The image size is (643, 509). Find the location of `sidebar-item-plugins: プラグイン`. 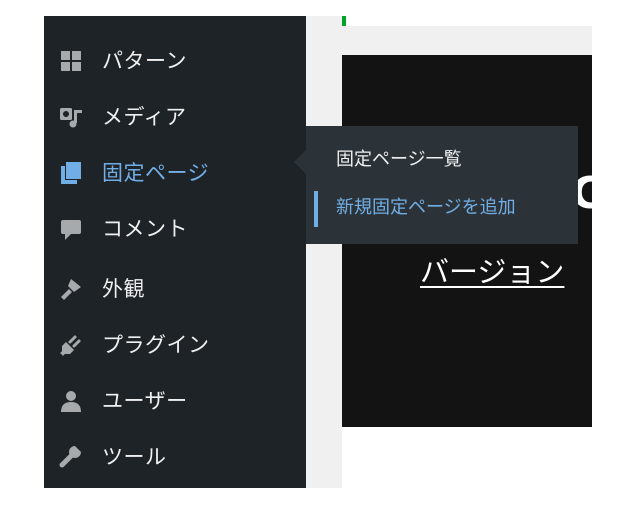

sidebar-item-plugins: プラグイン is located at coordinates (175, 345).